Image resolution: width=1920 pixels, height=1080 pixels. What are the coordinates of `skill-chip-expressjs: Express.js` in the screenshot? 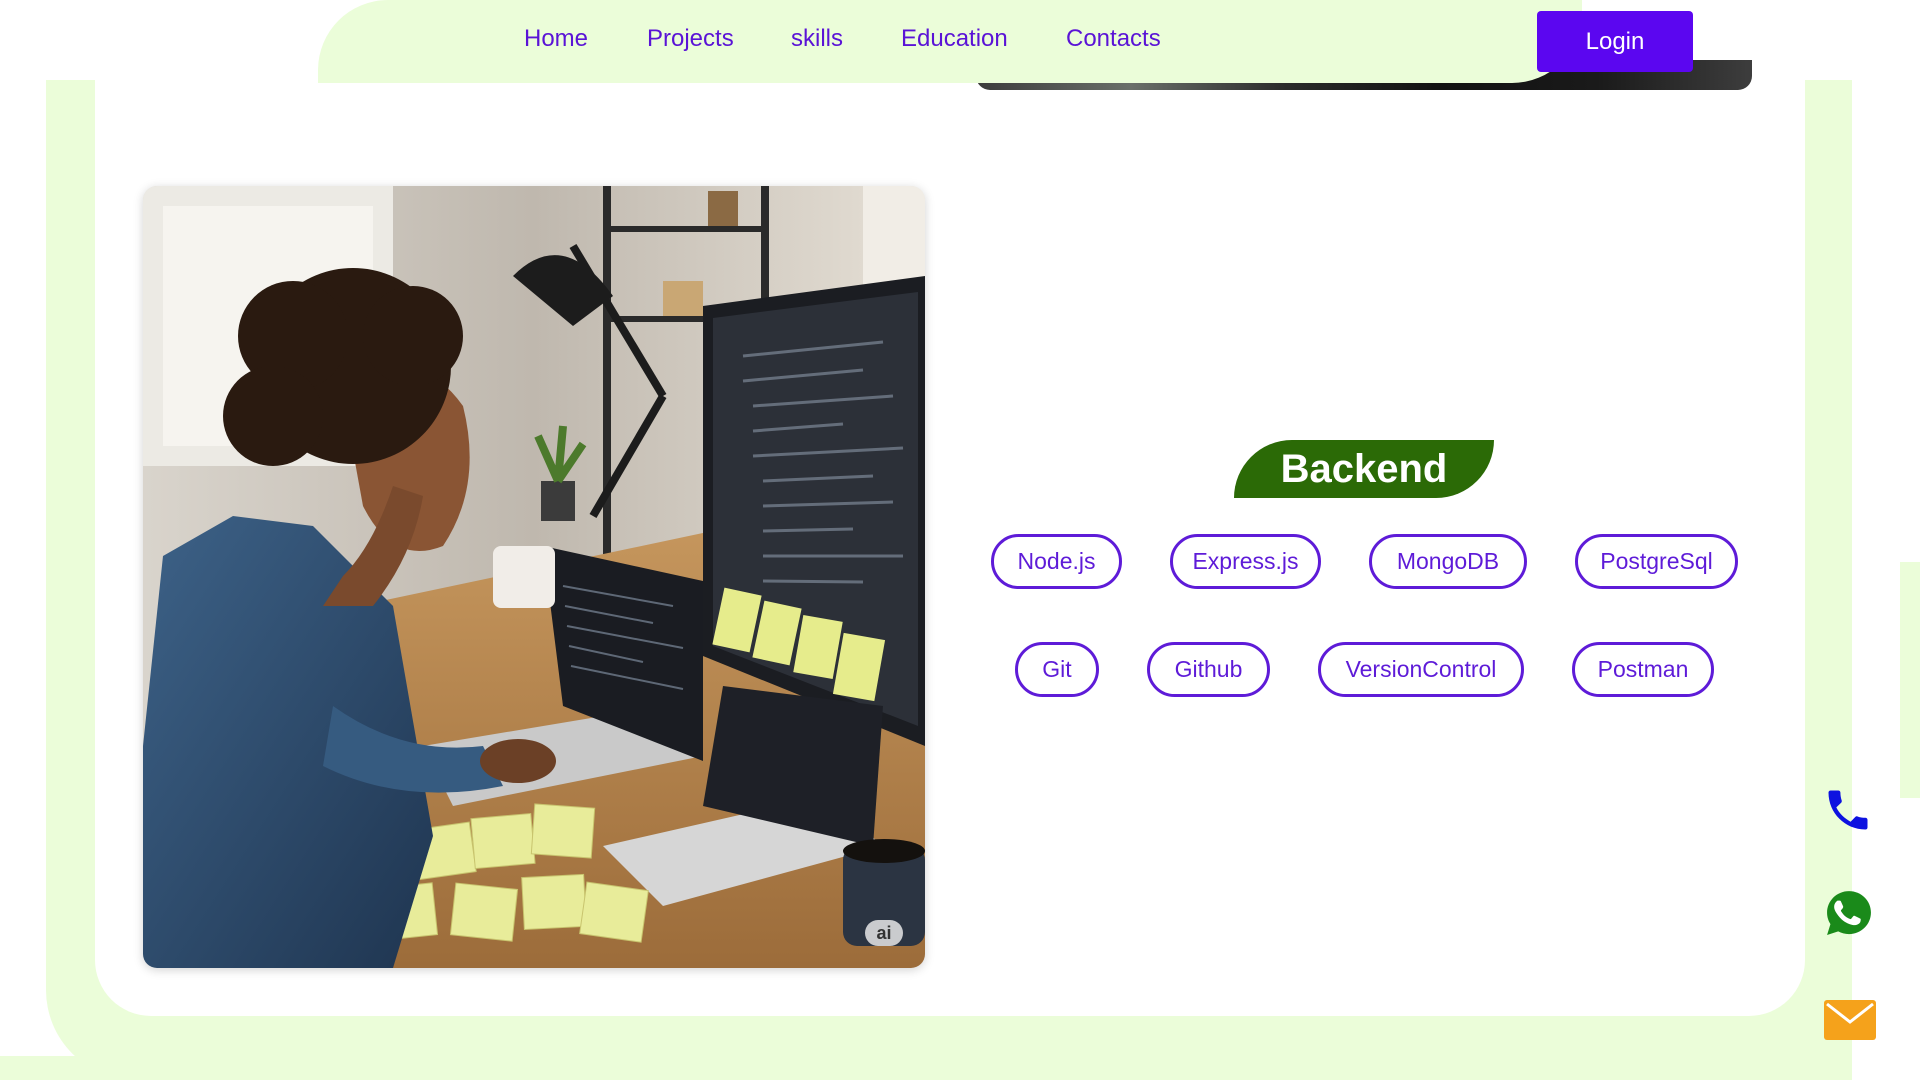 It's located at (1245, 561).